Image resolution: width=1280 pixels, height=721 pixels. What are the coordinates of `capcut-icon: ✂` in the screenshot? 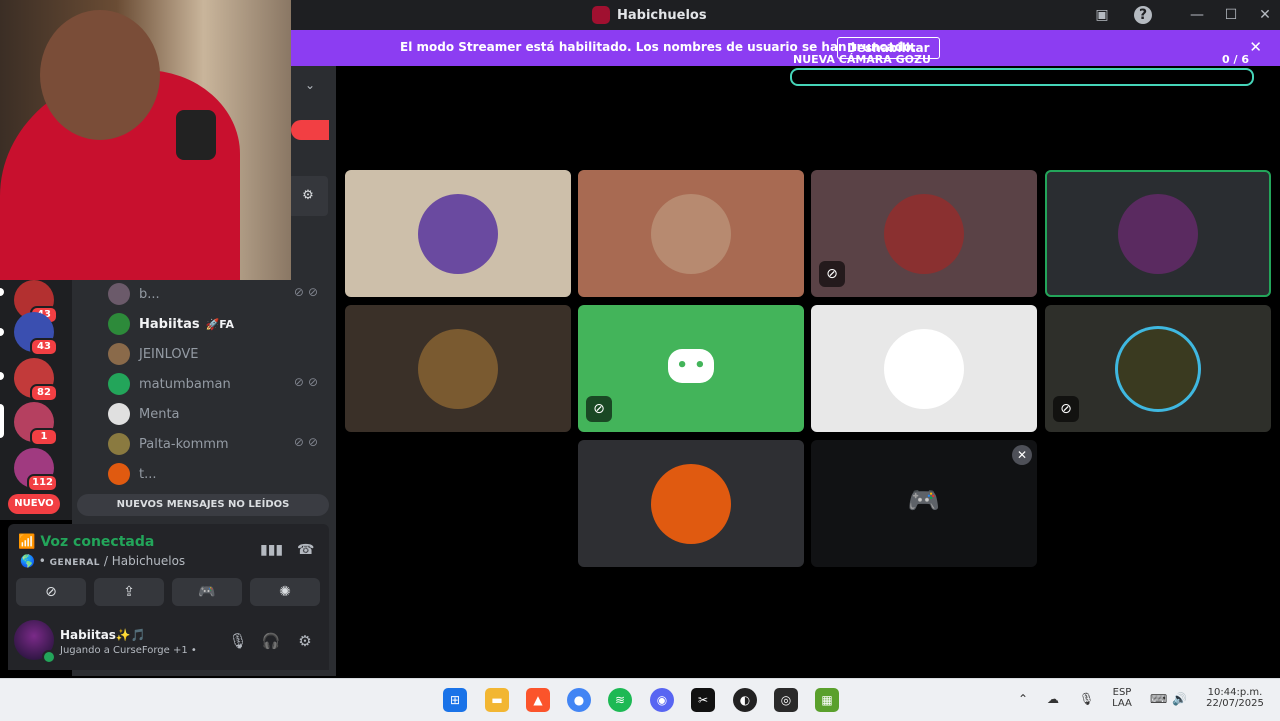 It's located at (703, 700).